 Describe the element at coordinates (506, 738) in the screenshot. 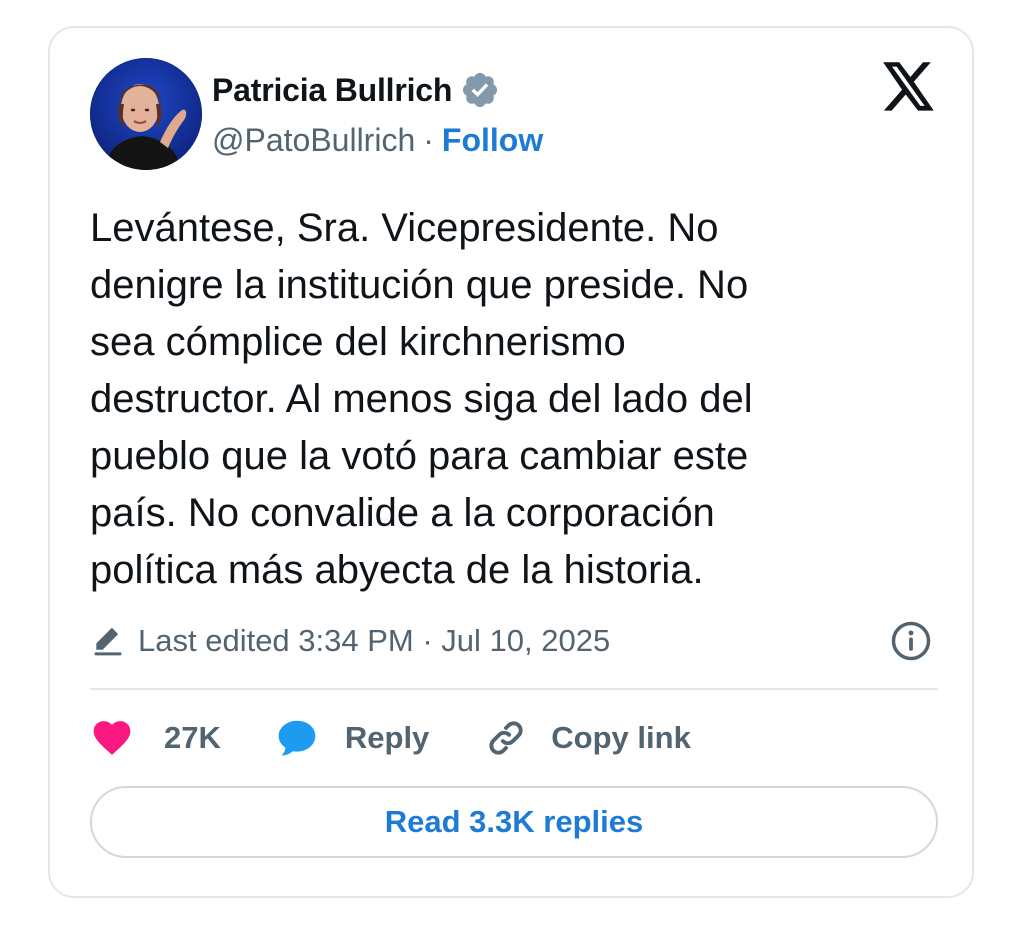

I see `link-icon` at that location.